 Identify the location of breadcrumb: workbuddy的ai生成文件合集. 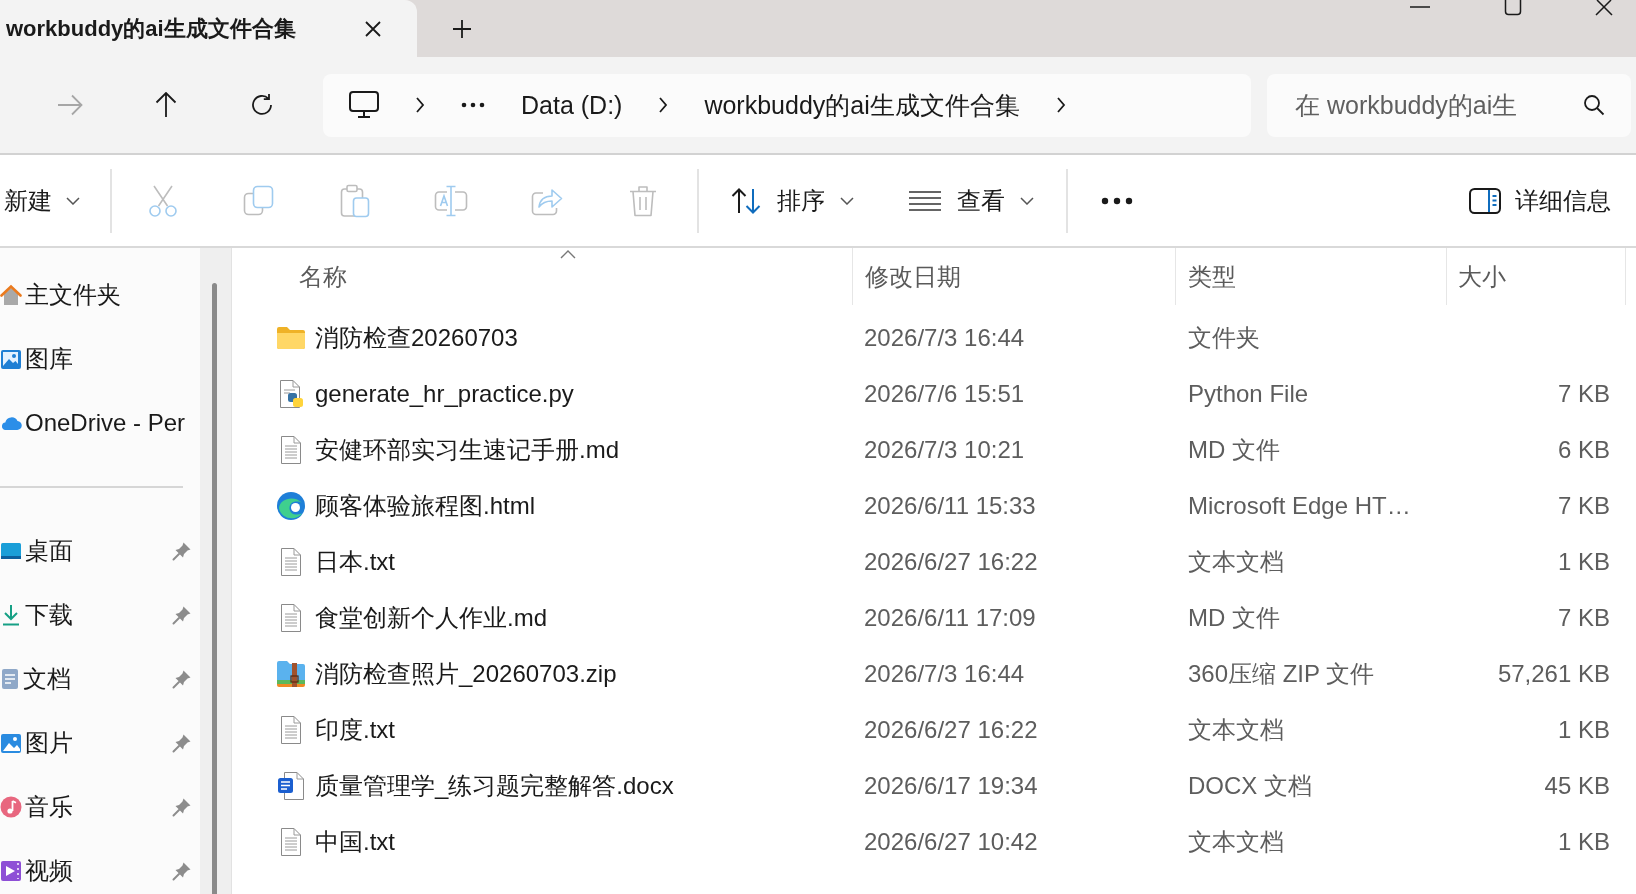
(862, 105).